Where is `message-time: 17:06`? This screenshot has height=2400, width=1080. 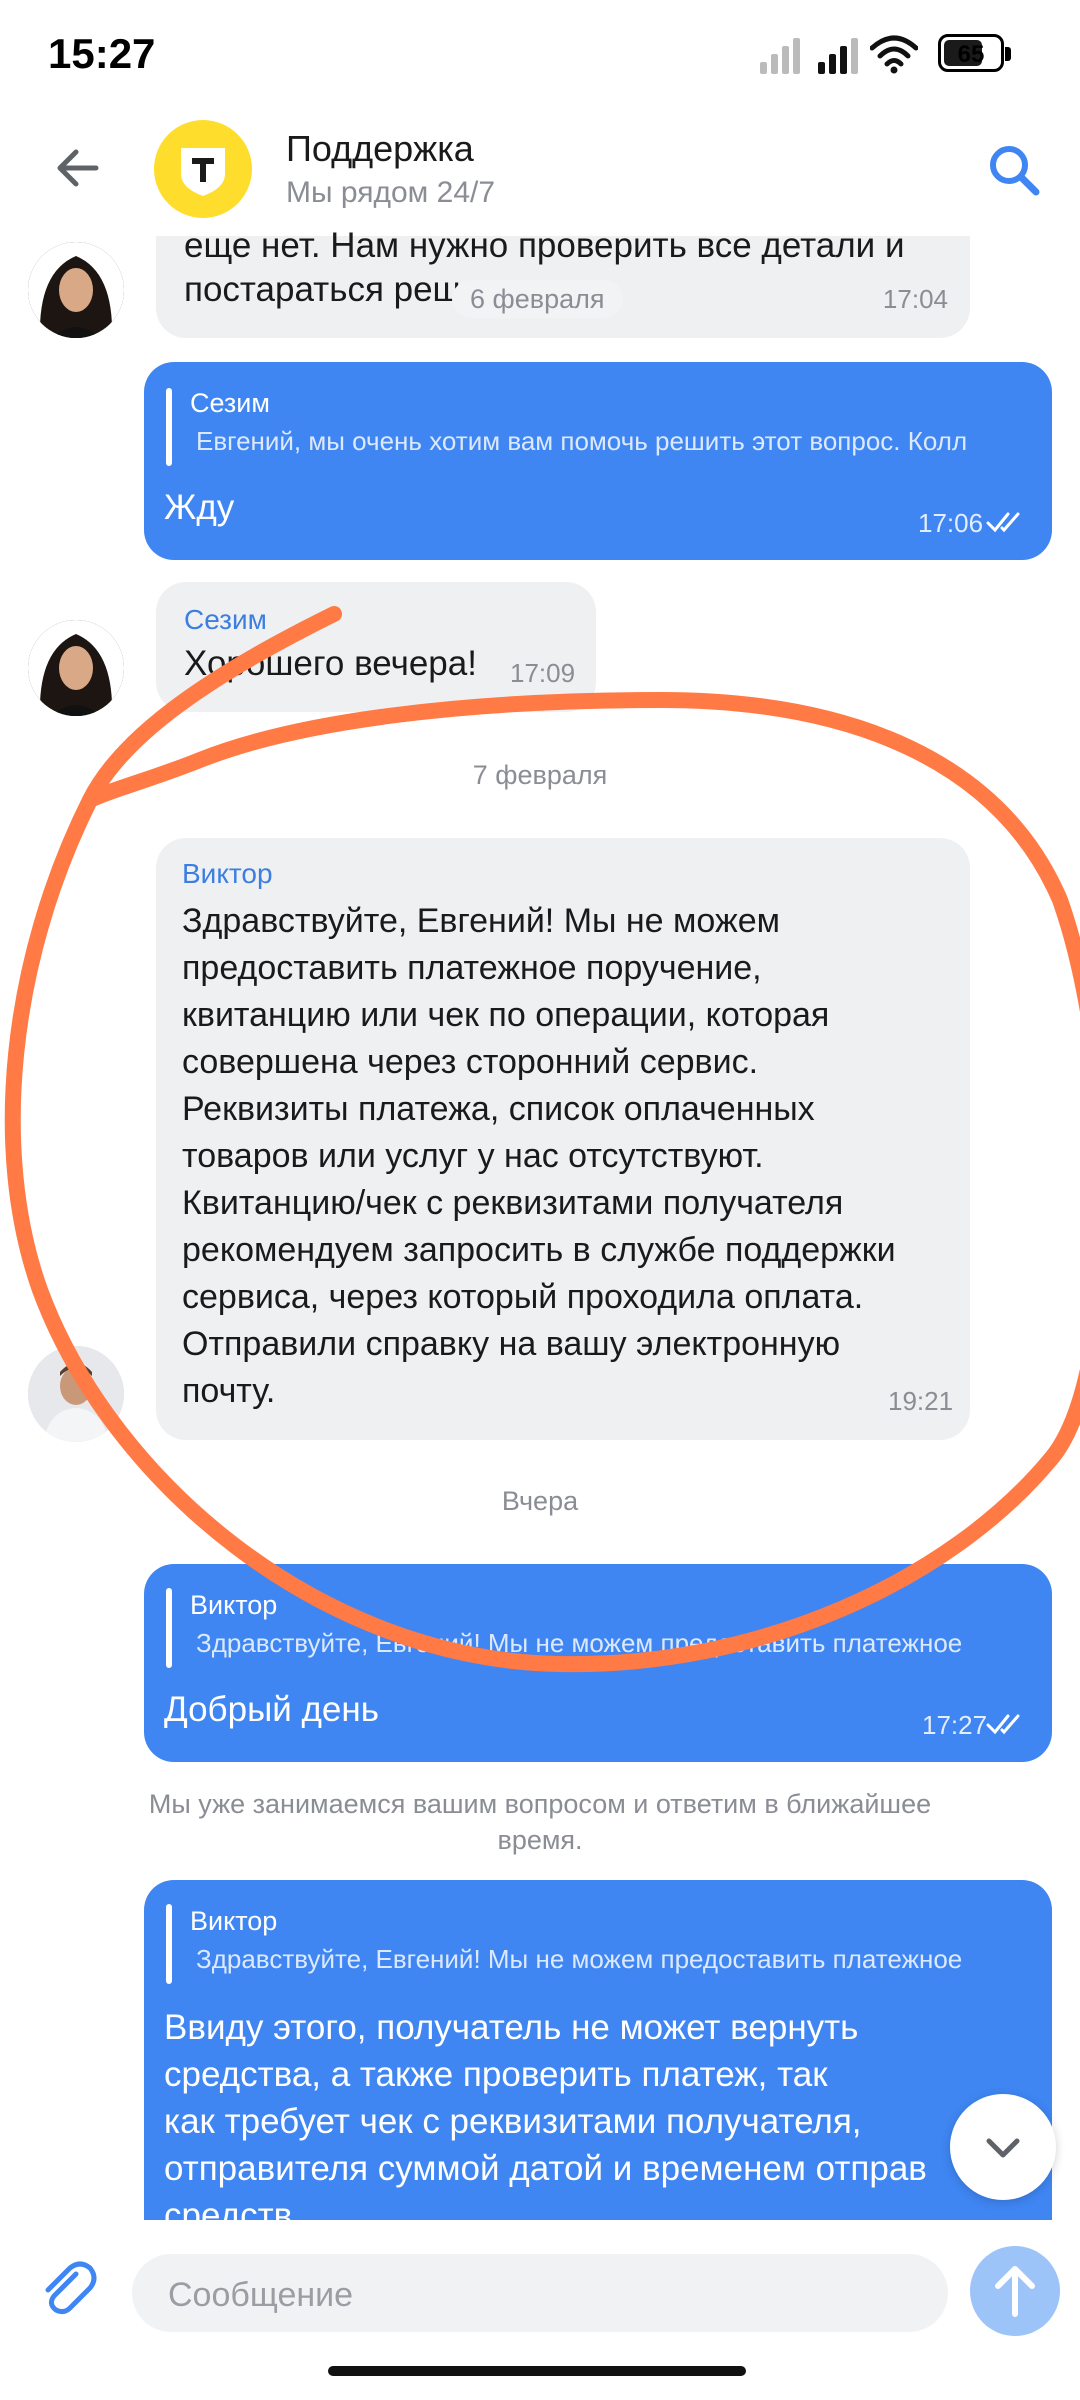 message-time: 17:06 is located at coordinates (951, 523).